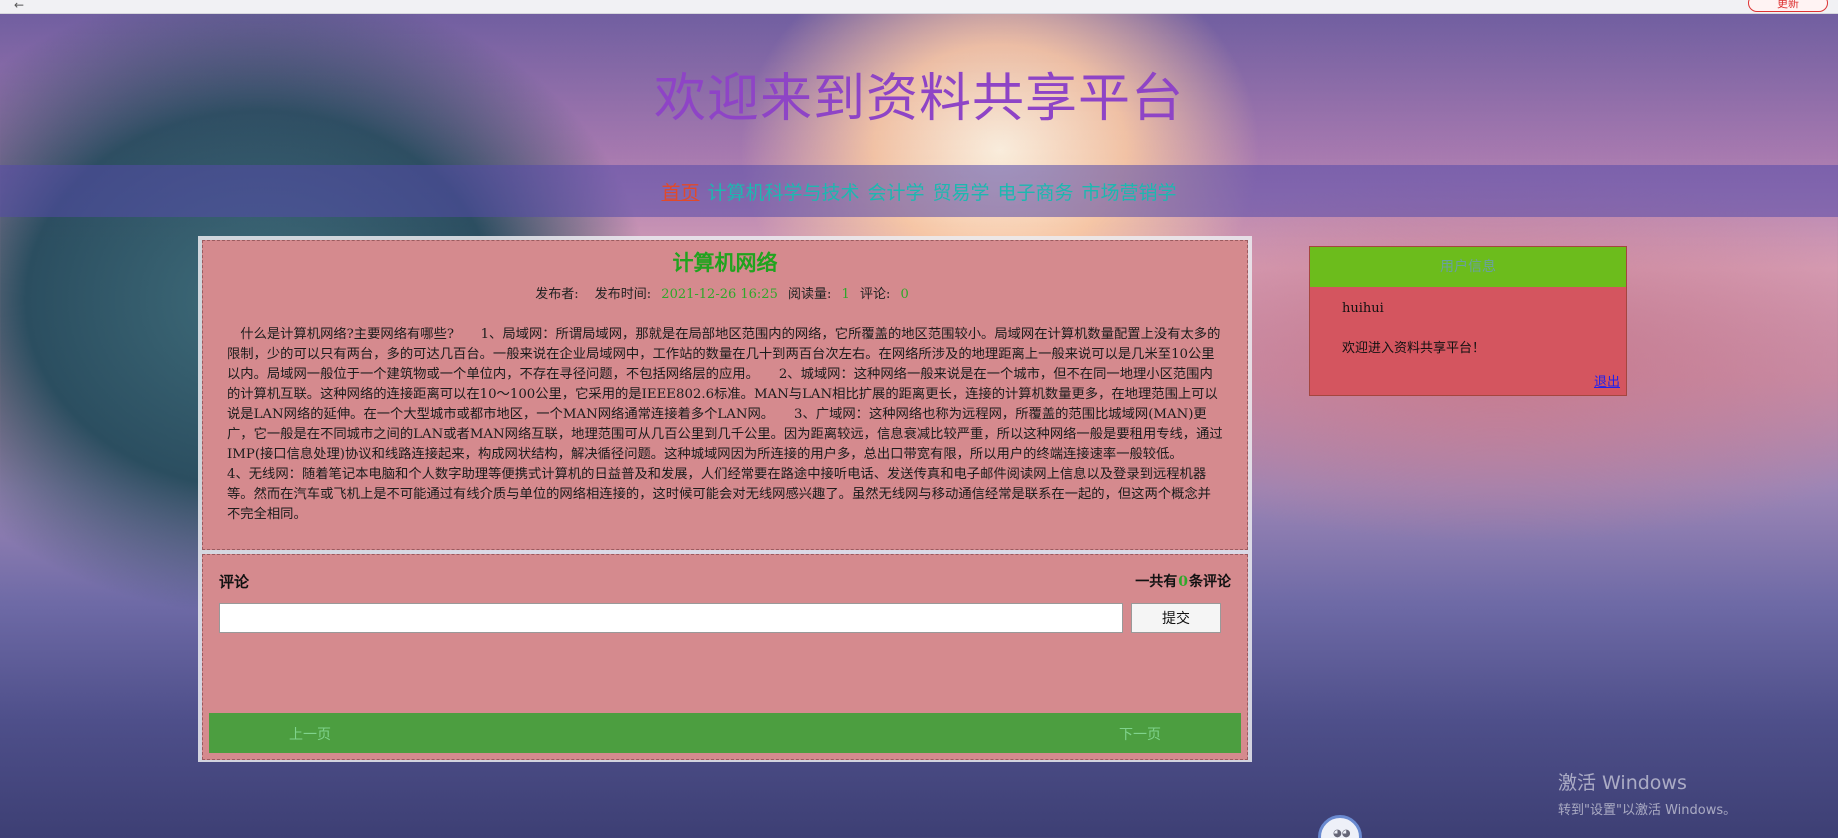 The image size is (1838, 838). What do you see at coordinates (961, 191) in the screenshot?
I see `nav-item-trade: 贸易学` at bounding box center [961, 191].